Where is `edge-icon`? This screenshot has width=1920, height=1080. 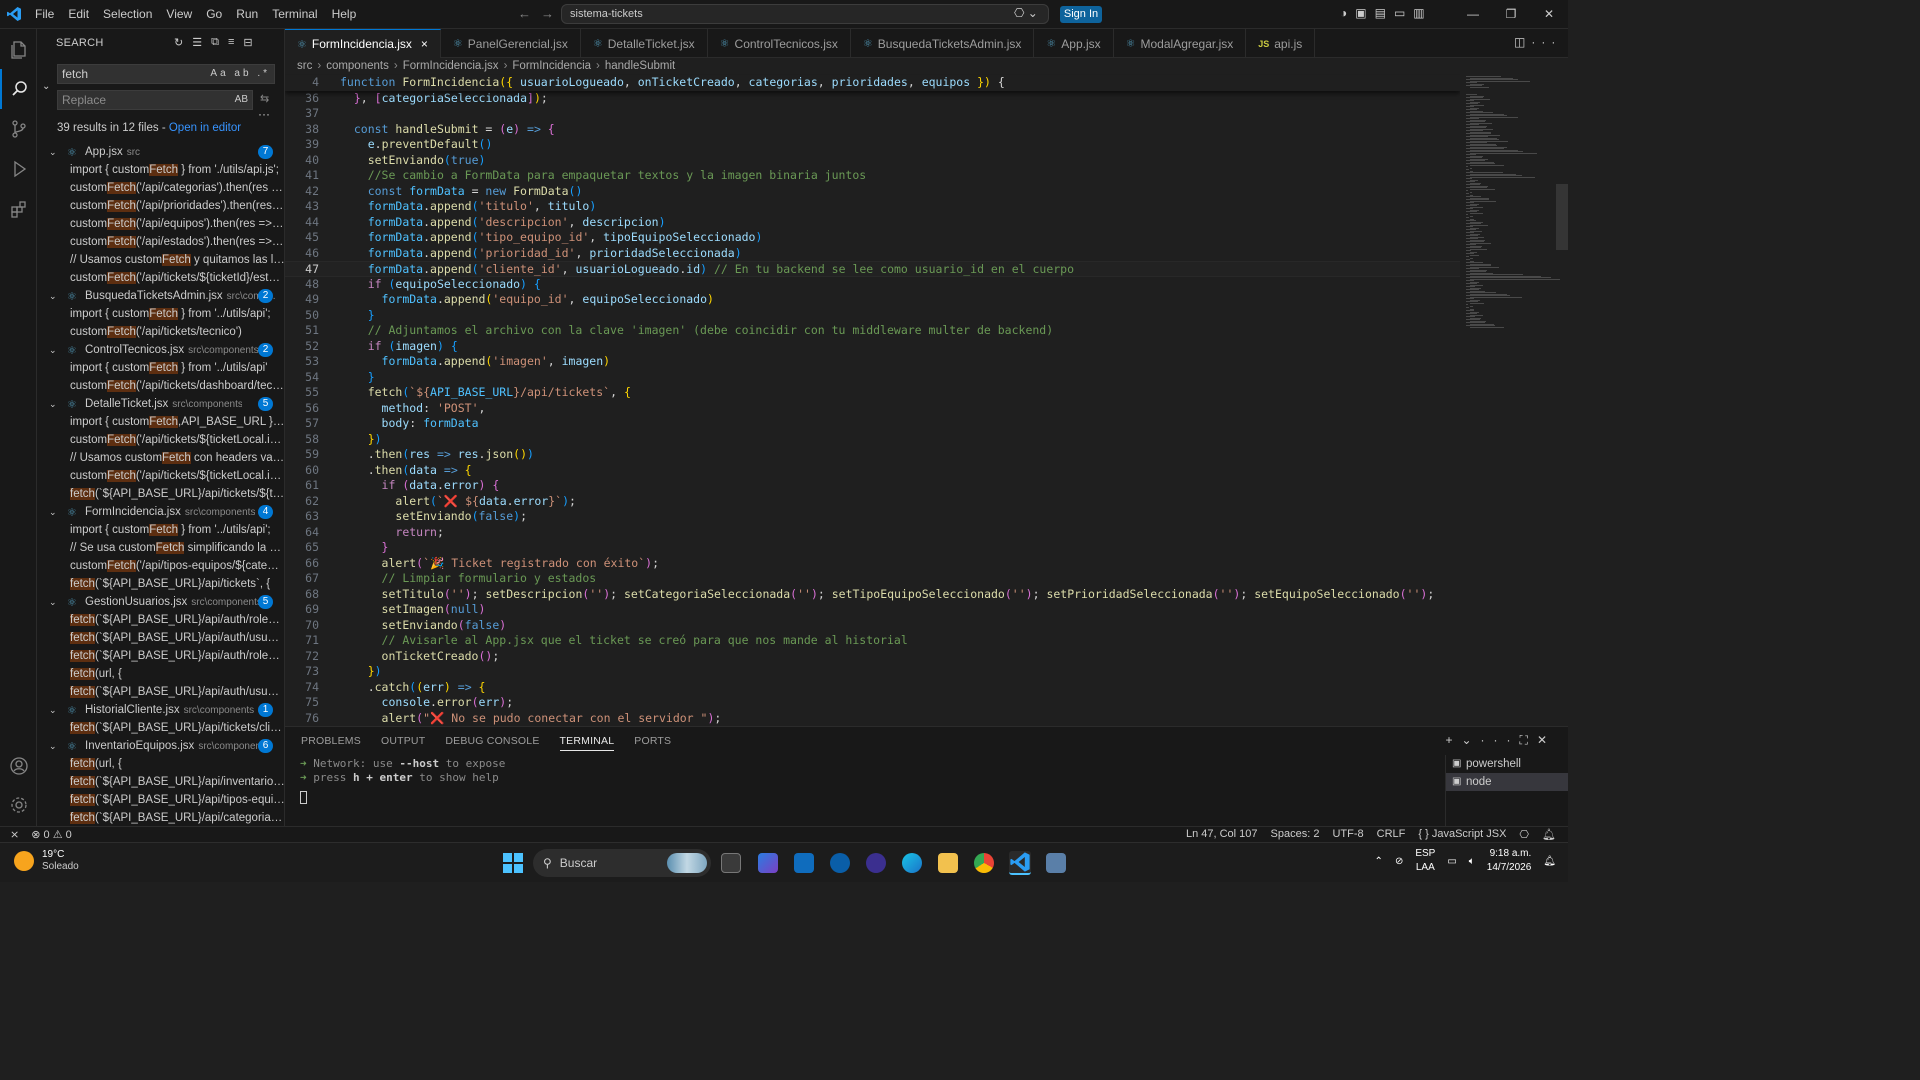
edge-icon is located at coordinates (912, 863).